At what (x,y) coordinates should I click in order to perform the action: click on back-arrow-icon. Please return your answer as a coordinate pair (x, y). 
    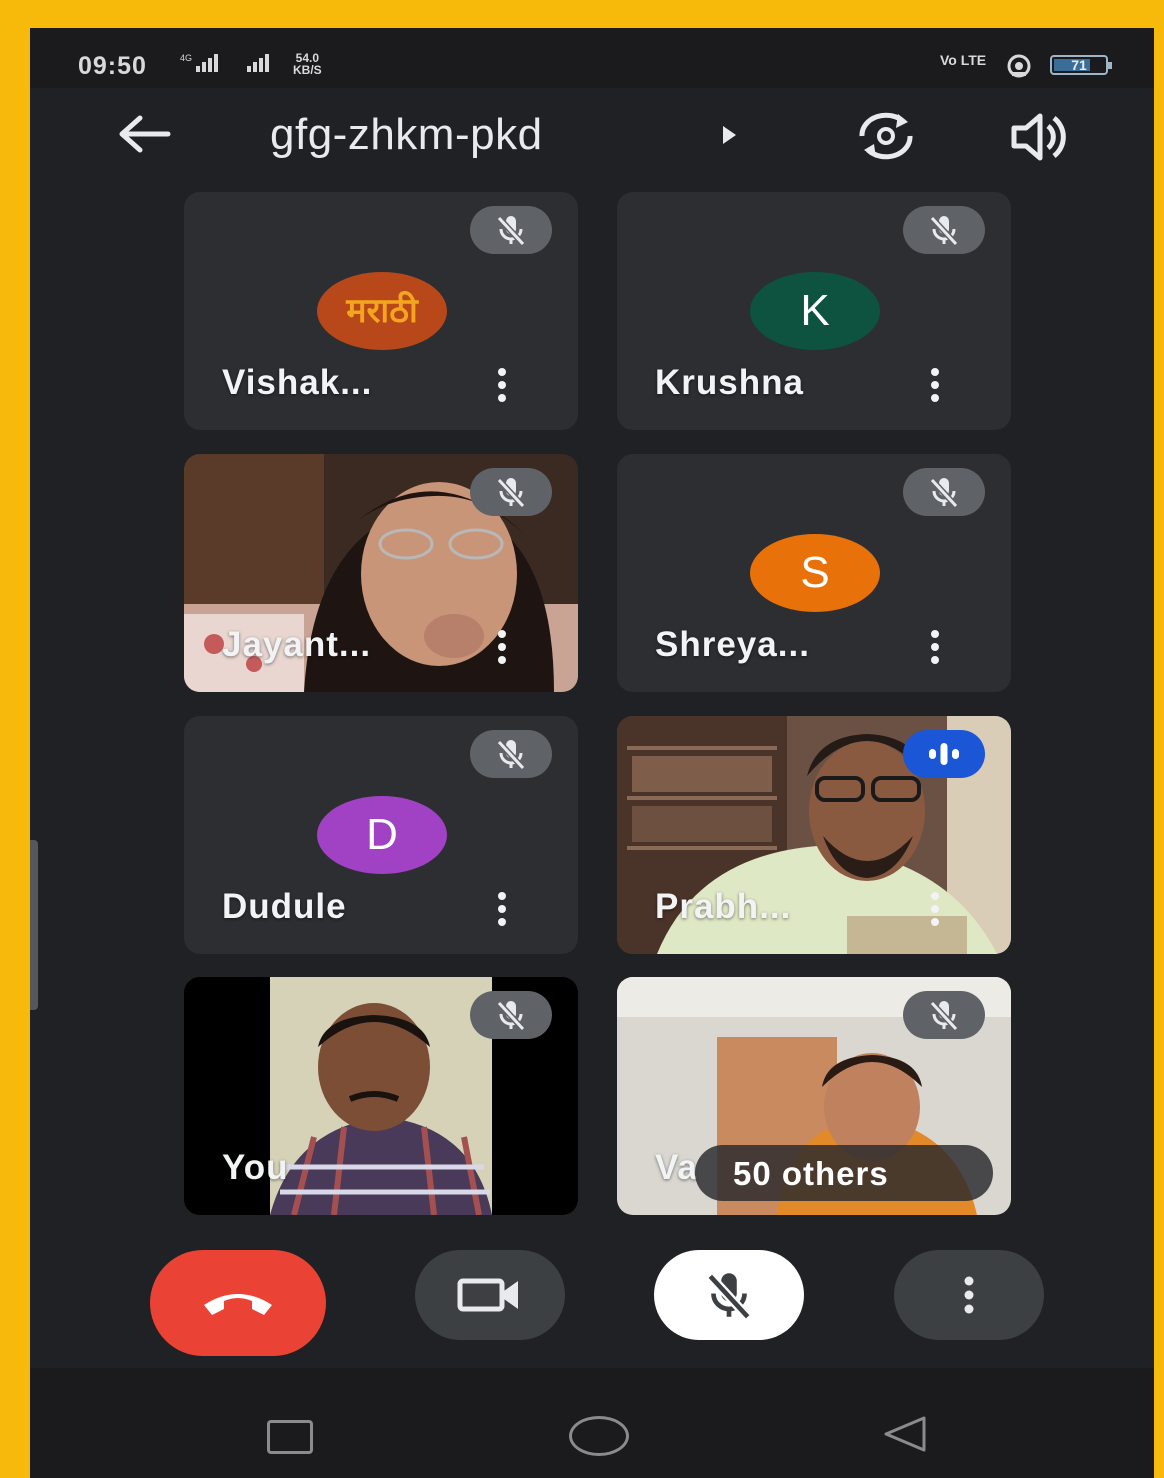
    Looking at the image, I should click on (146, 134).